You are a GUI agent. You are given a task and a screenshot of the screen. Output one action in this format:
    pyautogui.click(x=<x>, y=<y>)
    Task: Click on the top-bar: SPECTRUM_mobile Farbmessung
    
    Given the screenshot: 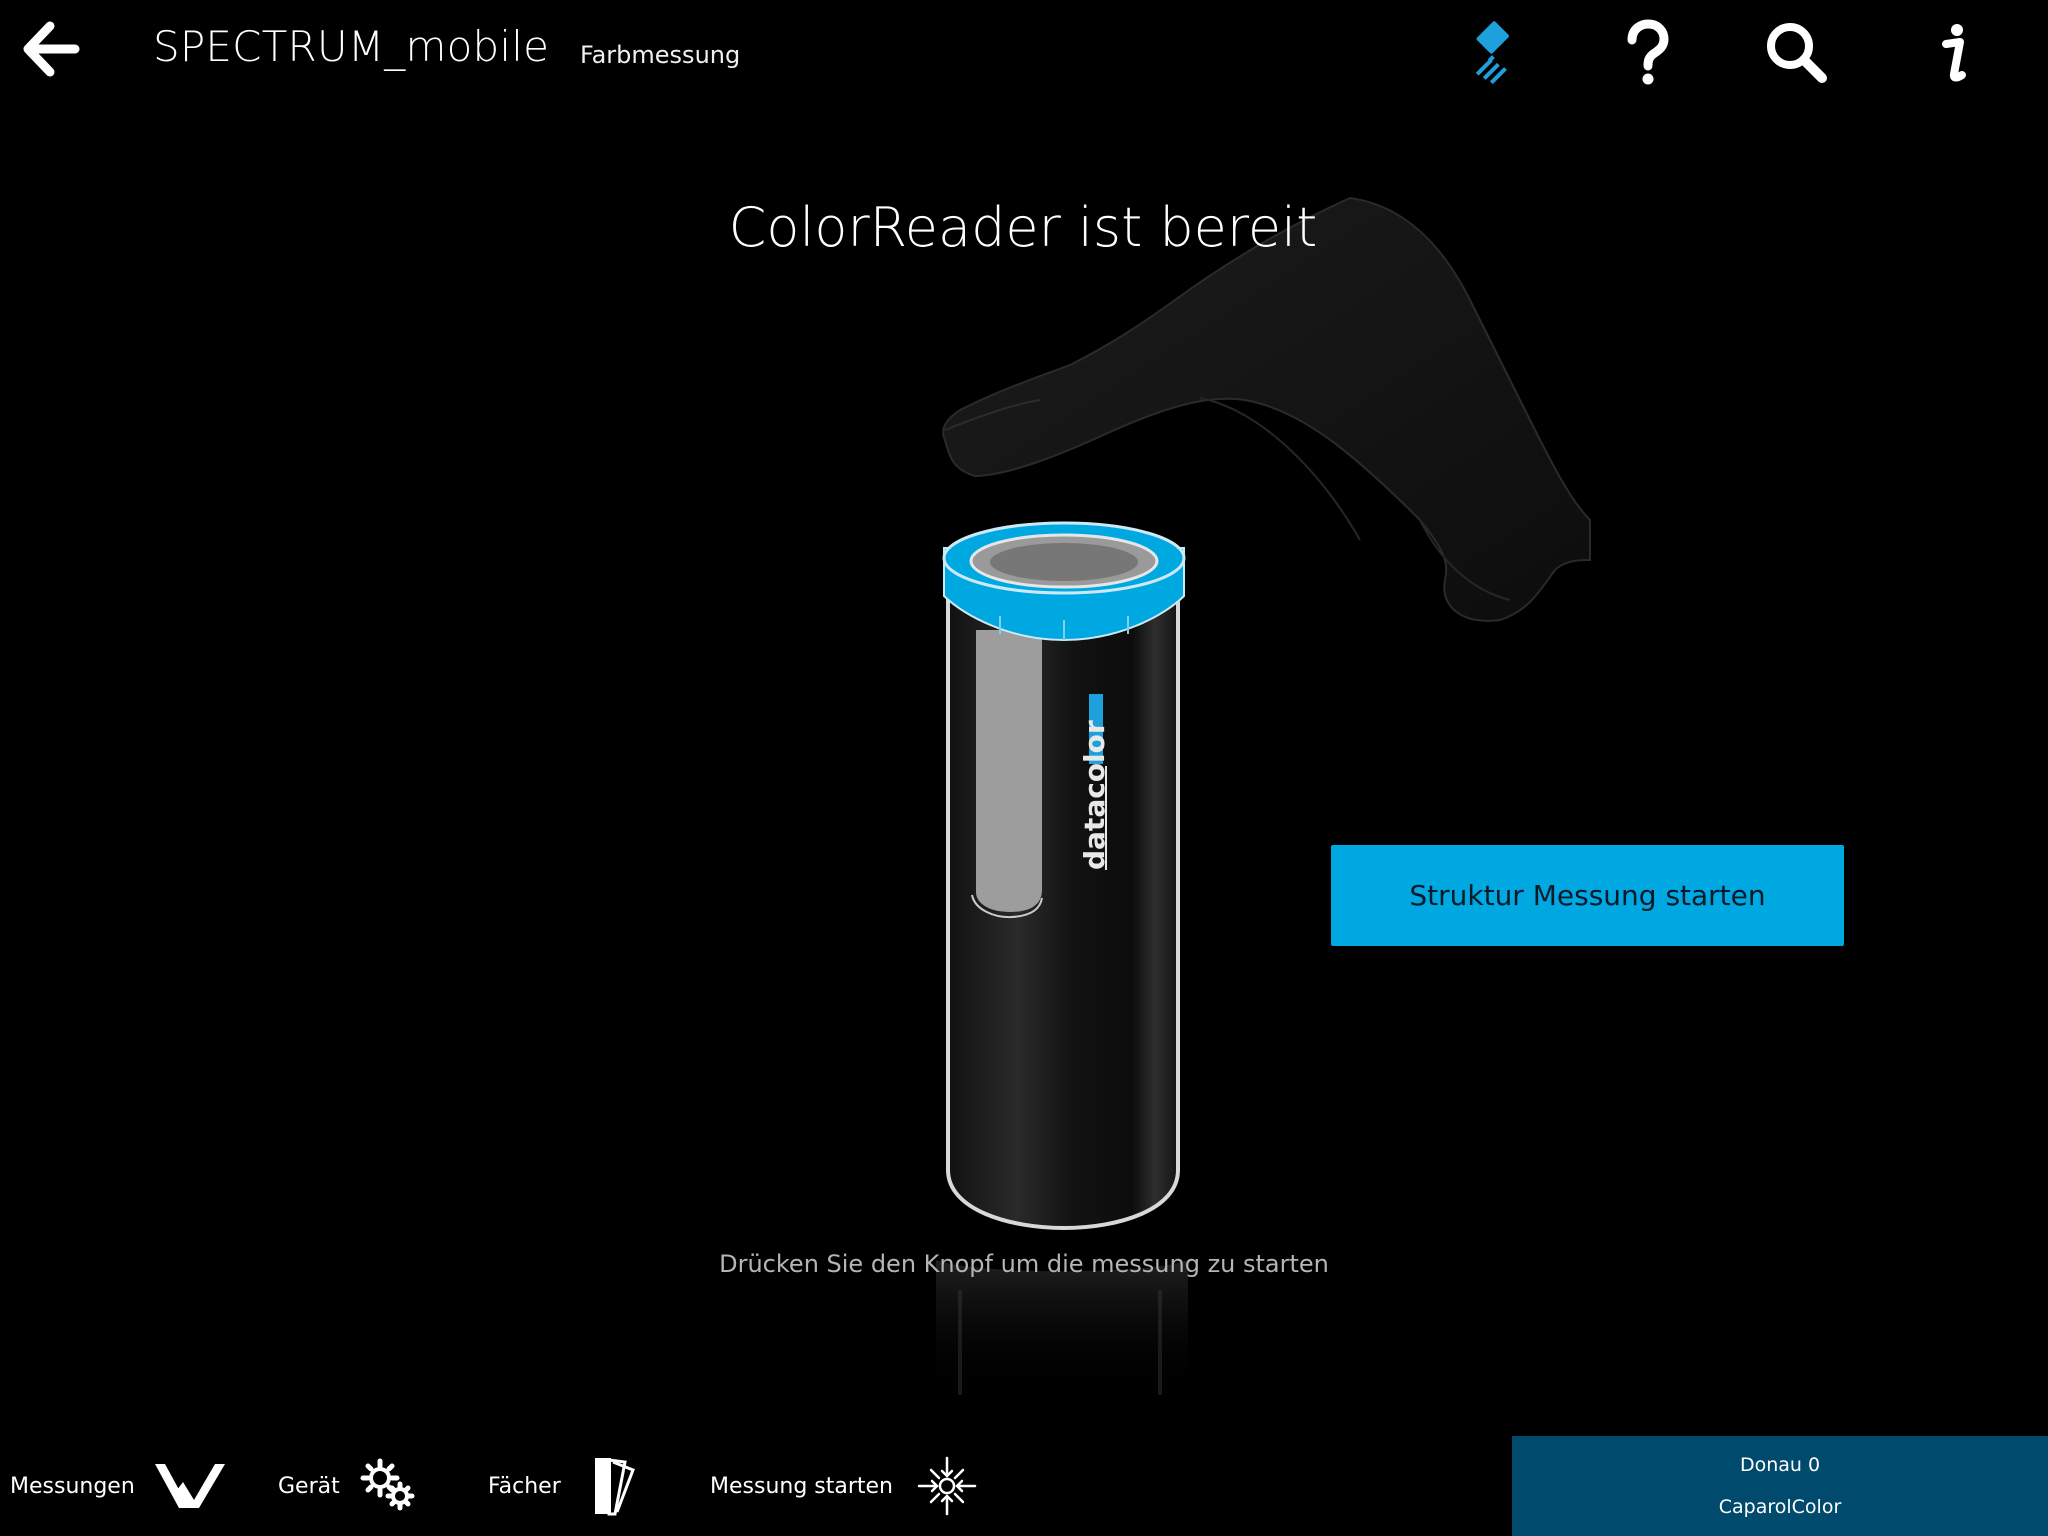 What is the action you would take?
    pyautogui.click(x=1024, y=55)
    